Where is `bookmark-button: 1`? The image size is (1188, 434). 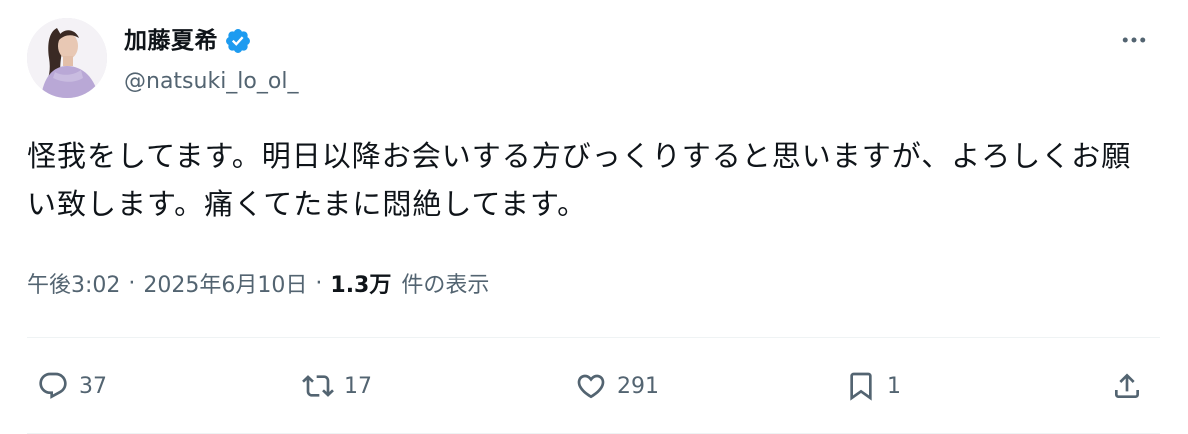
bookmark-button: 1 is located at coordinates (873, 386).